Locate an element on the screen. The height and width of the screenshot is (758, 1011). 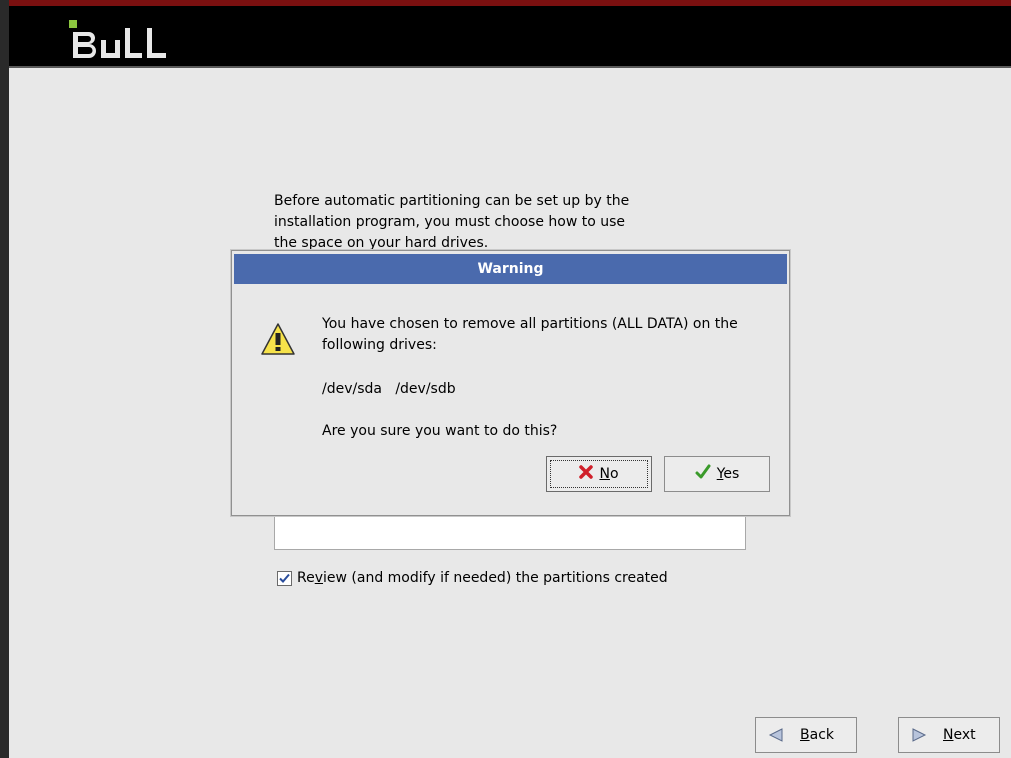
dialog-title: Warning is located at coordinates (510, 269).